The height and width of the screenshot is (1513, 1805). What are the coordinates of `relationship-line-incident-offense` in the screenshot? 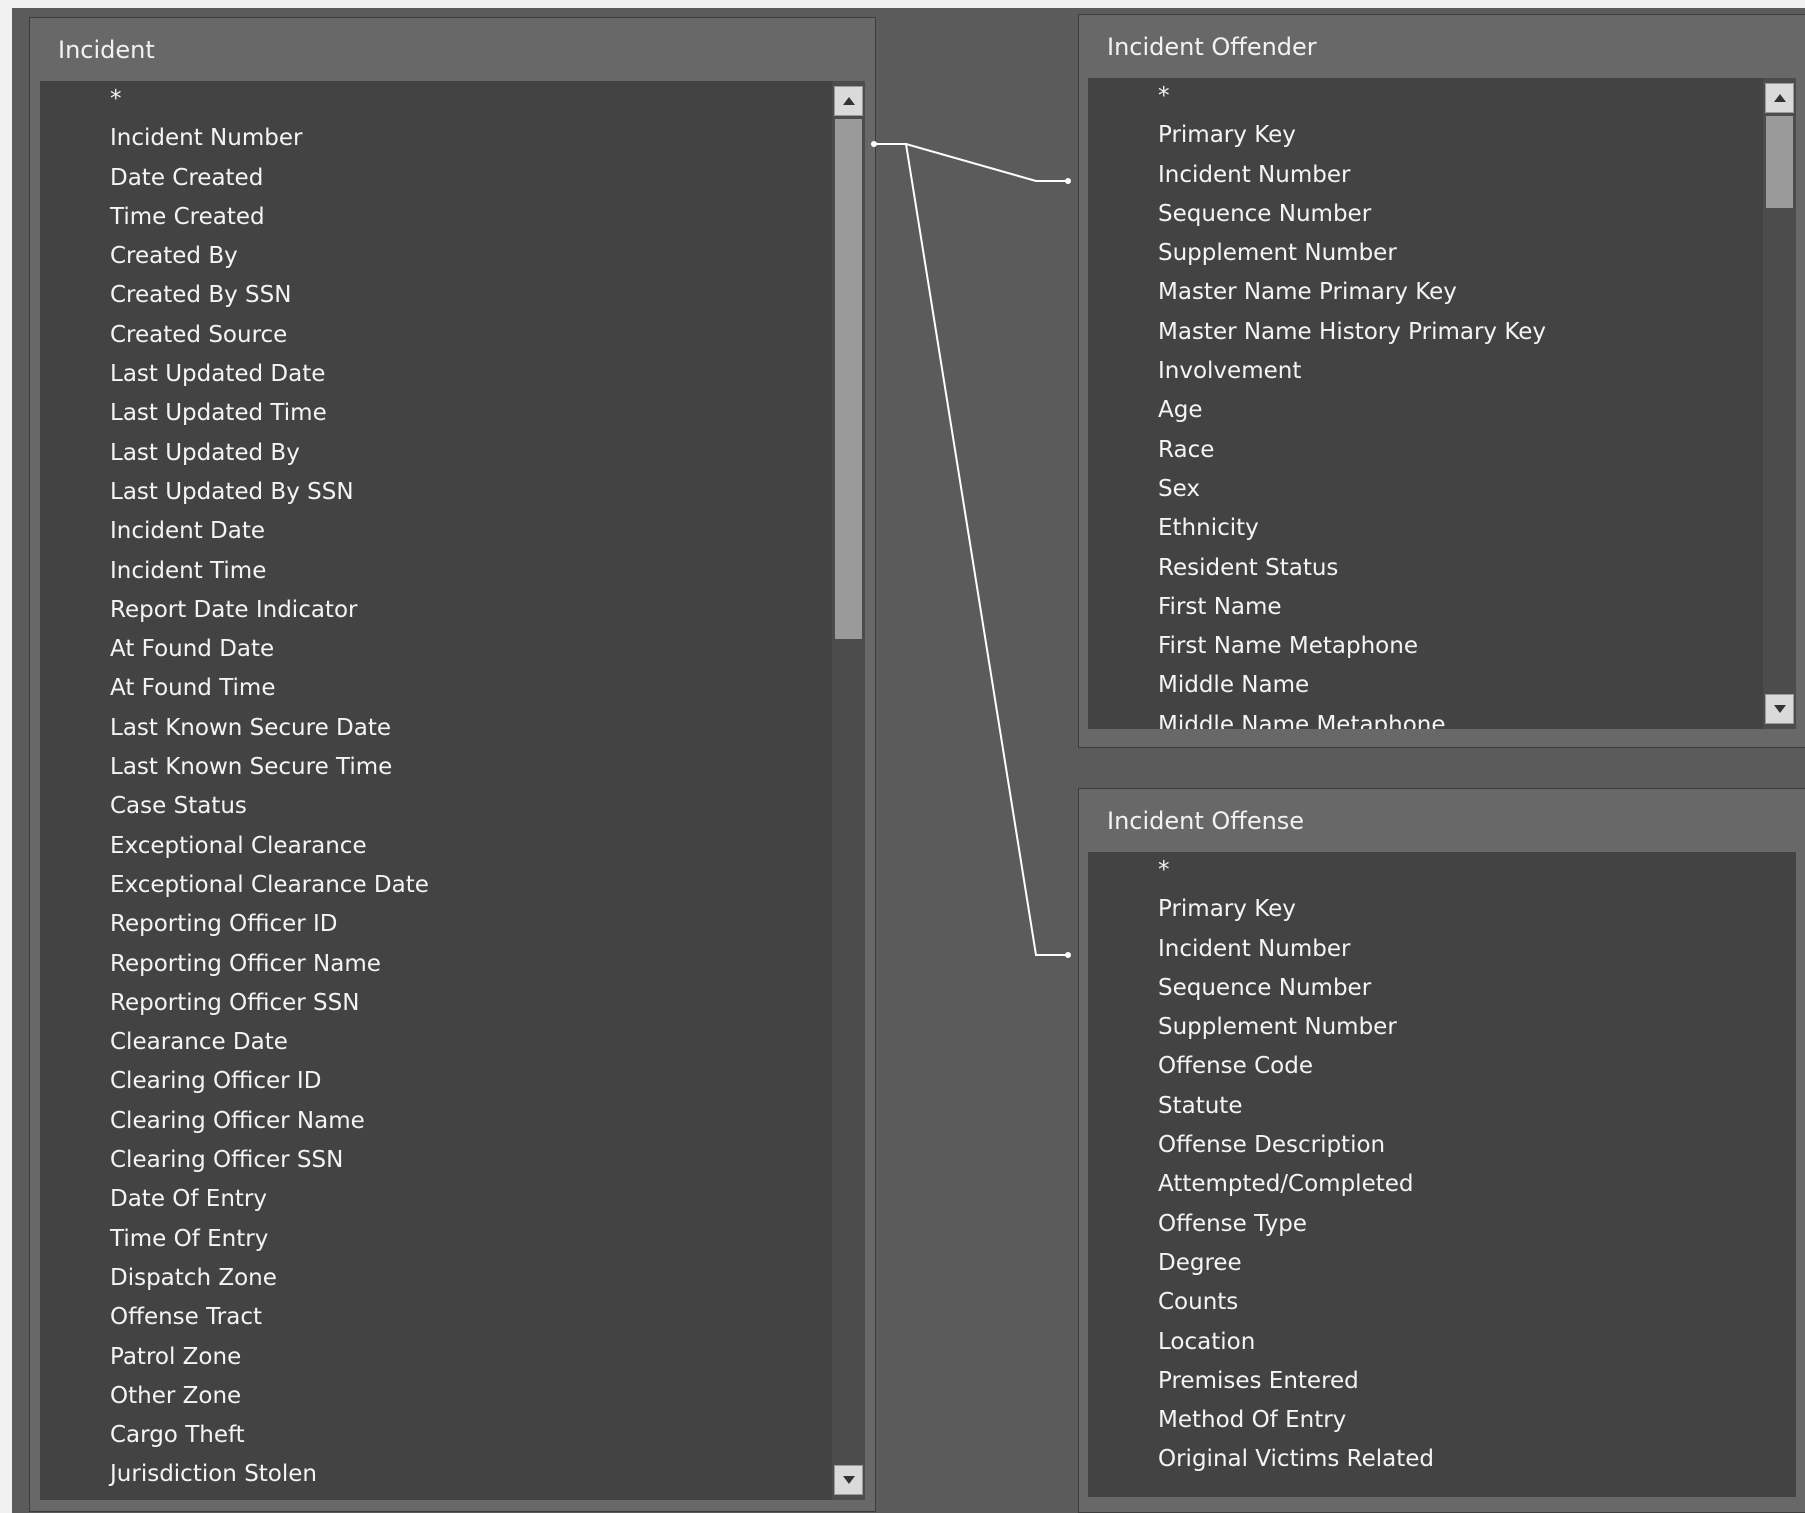 It's located at (971, 549).